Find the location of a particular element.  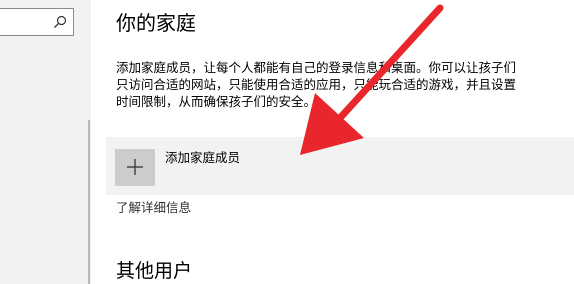

red-arrow-annotation is located at coordinates (372, 79).